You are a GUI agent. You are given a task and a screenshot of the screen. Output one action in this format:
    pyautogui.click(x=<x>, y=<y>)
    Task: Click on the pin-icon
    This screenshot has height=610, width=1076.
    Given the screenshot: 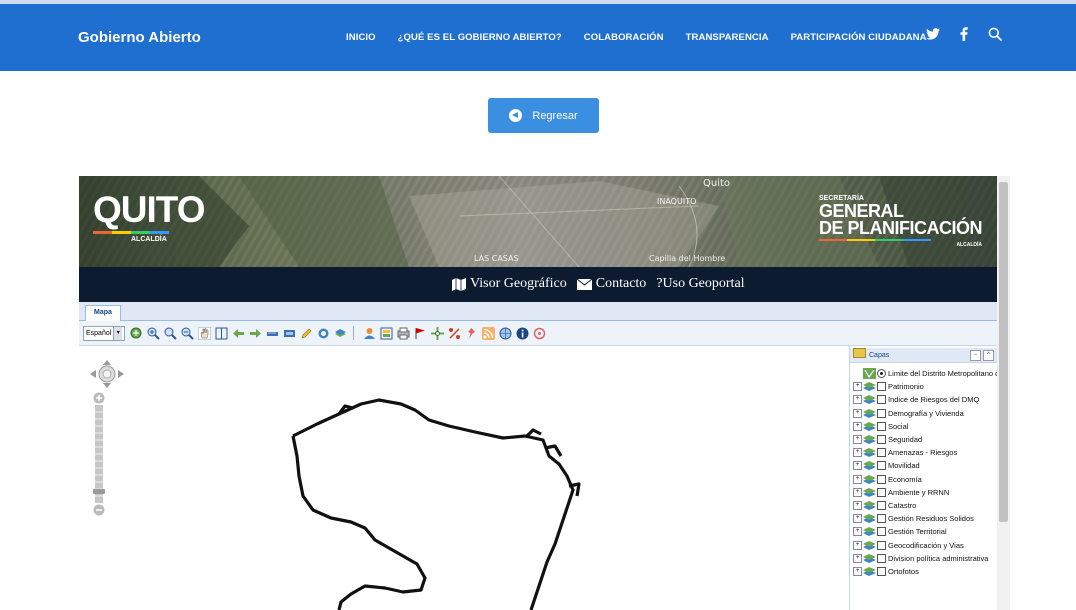 What is the action you would take?
    pyautogui.click(x=471, y=333)
    